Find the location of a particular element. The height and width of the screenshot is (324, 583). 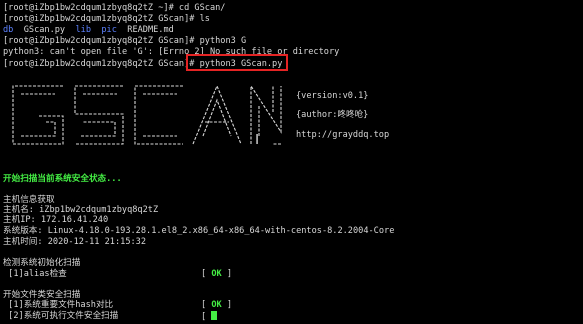

ls-dir-pic: pic is located at coordinates (109, 30).